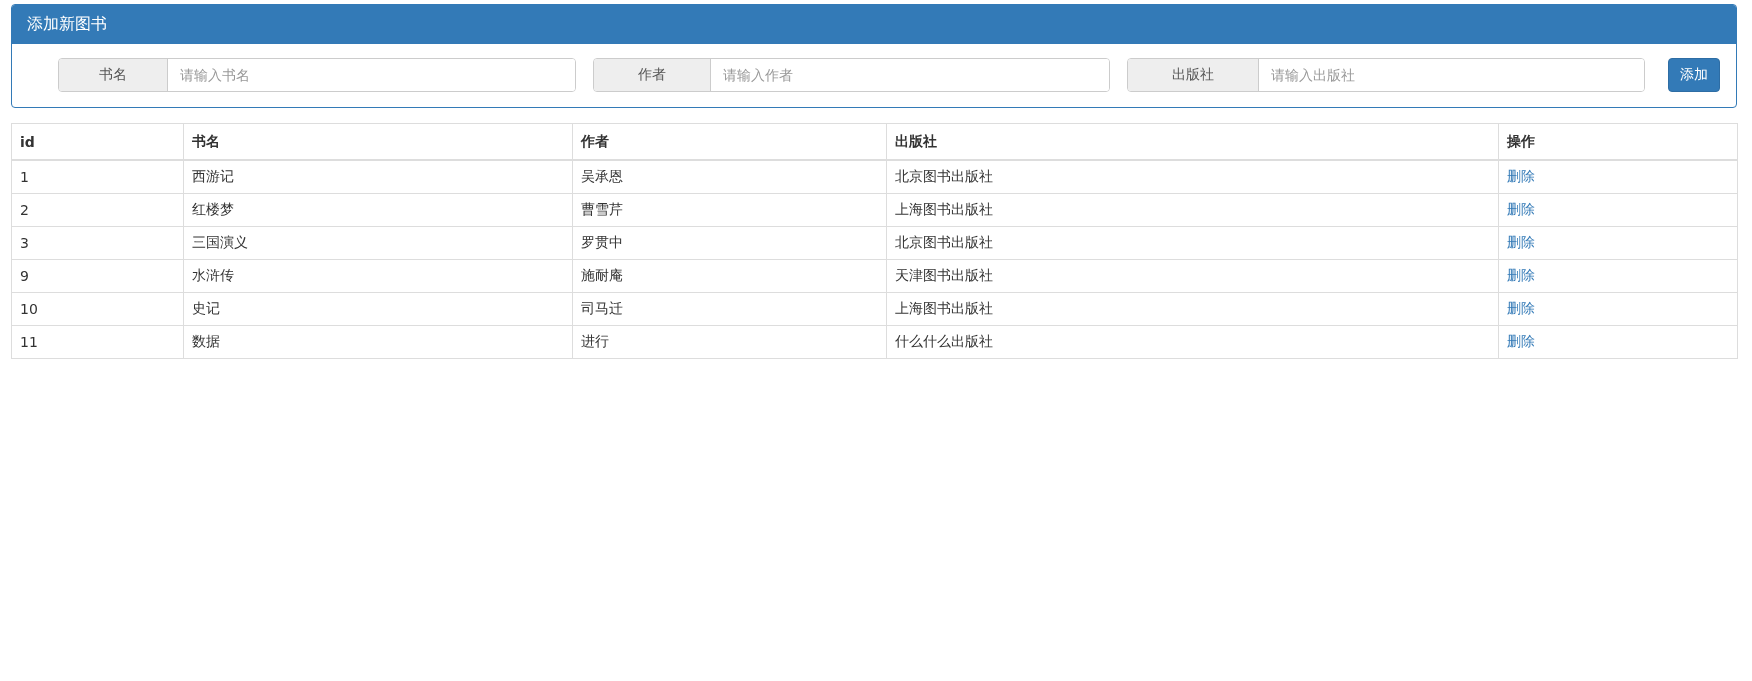 This screenshot has height=681, width=1752. I want to click on table-cell: 水浒传, so click(378, 276).